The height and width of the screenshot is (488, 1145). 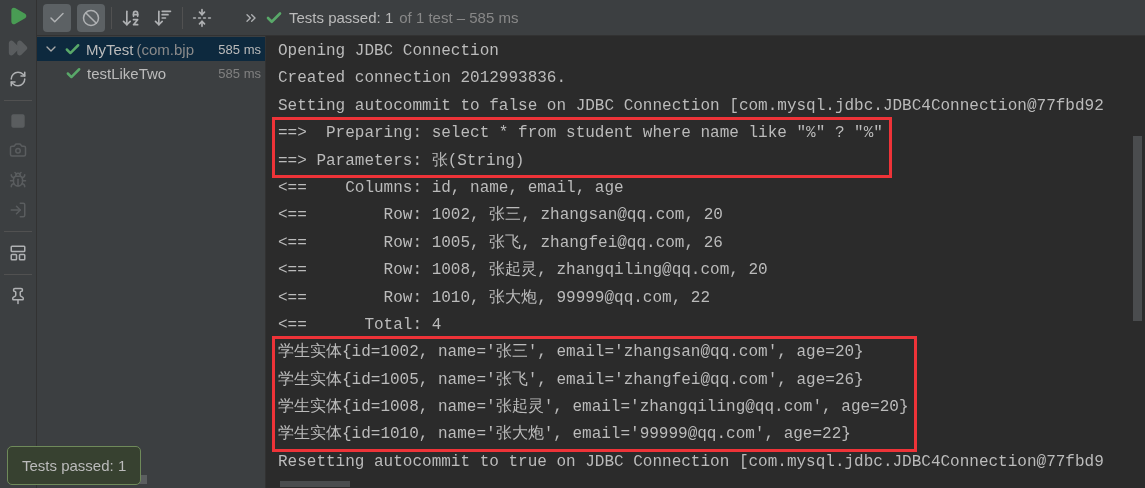 What do you see at coordinates (691, 462) in the screenshot?
I see `console-line: Resetting autocommit to true on JDBC Connection [com.mysql.jdbc.JDBC4Connection@77fbd9` at bounding box center [691, 462].